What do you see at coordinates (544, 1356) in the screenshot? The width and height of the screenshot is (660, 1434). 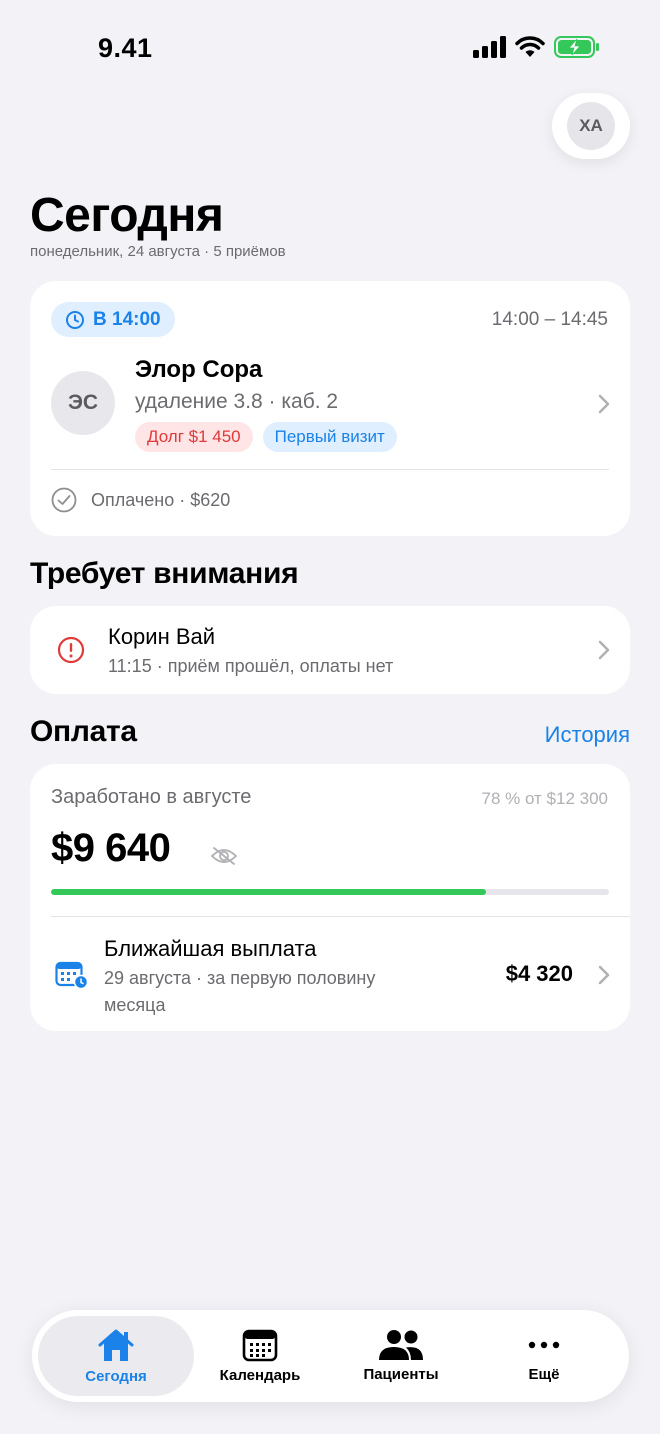 I see `tab-more: Ещё` at bounding box center [544, 1356].